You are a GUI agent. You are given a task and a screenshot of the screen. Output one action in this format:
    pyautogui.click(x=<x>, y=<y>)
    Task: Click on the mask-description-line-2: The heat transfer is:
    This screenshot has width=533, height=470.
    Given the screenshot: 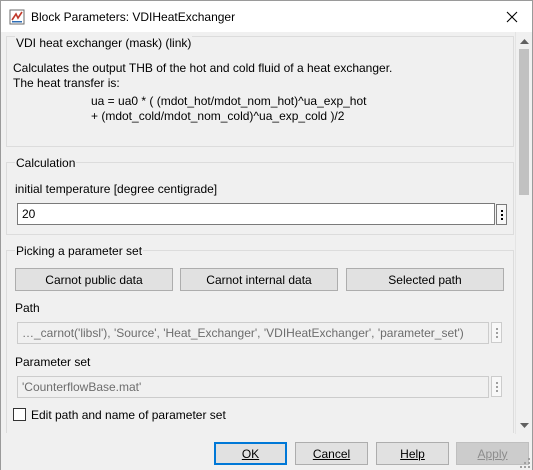 What is the action you would take?
    pyautogui.click(x=66, y=83)
    